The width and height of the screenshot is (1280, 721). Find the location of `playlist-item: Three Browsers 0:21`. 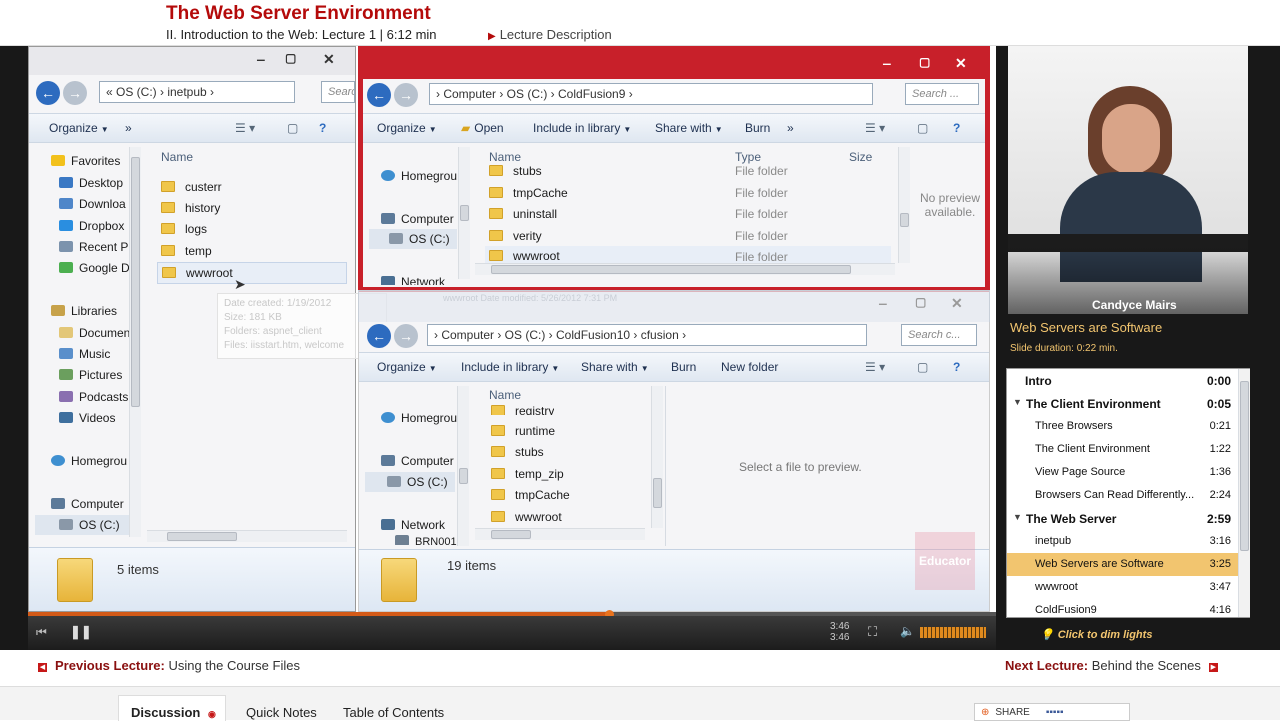

playlist-item: Three Browsers 0:21 is located at coordinates (1123, 426).